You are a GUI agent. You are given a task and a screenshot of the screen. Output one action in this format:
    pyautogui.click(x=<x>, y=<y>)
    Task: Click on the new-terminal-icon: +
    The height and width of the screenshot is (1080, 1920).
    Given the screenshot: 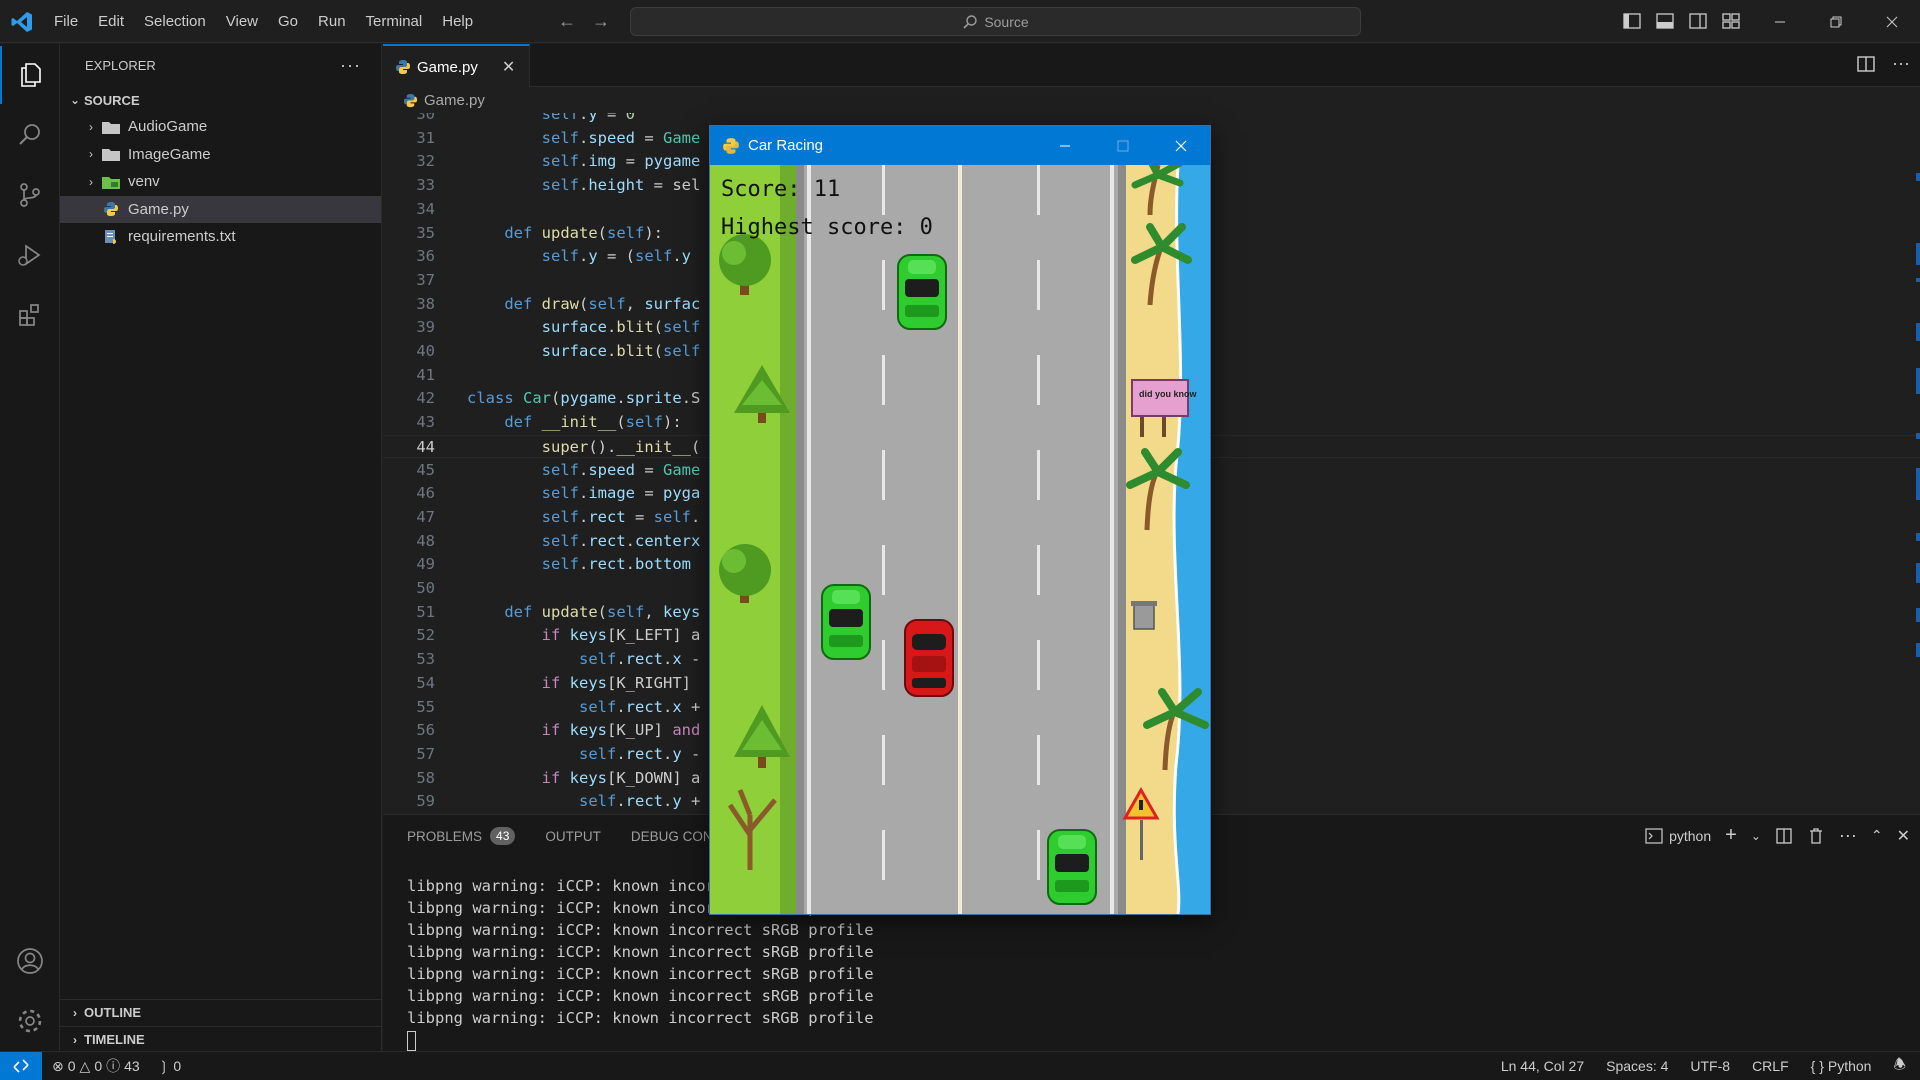 What is the action you would take?
    pyautogui.click(x=1731, y=835)
    